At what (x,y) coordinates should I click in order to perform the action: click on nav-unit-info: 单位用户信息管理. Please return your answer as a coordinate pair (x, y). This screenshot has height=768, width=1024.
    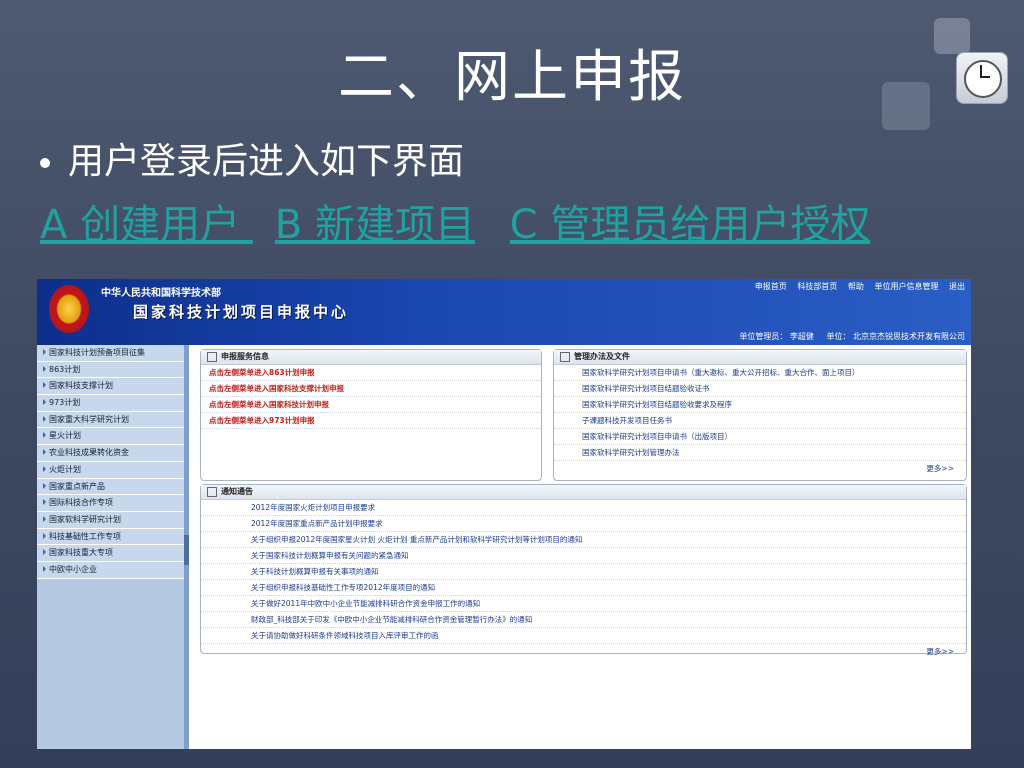
    Looking at the image, I should click on (906, 286).